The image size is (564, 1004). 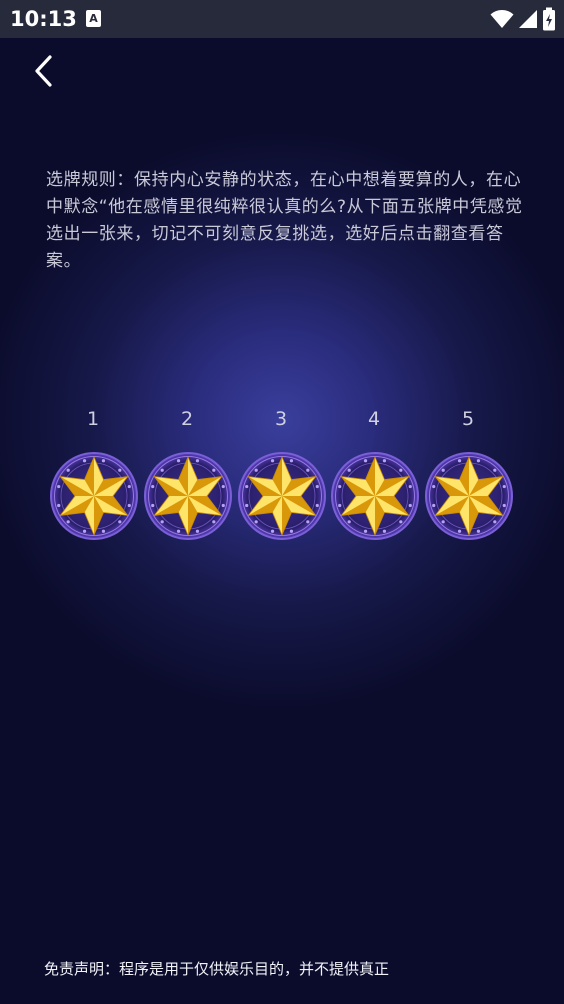 What do you see at coordinates (282, 19) in the screenshot?
I see `status-bar: 10:13 A` at bounding box center [282, 19].